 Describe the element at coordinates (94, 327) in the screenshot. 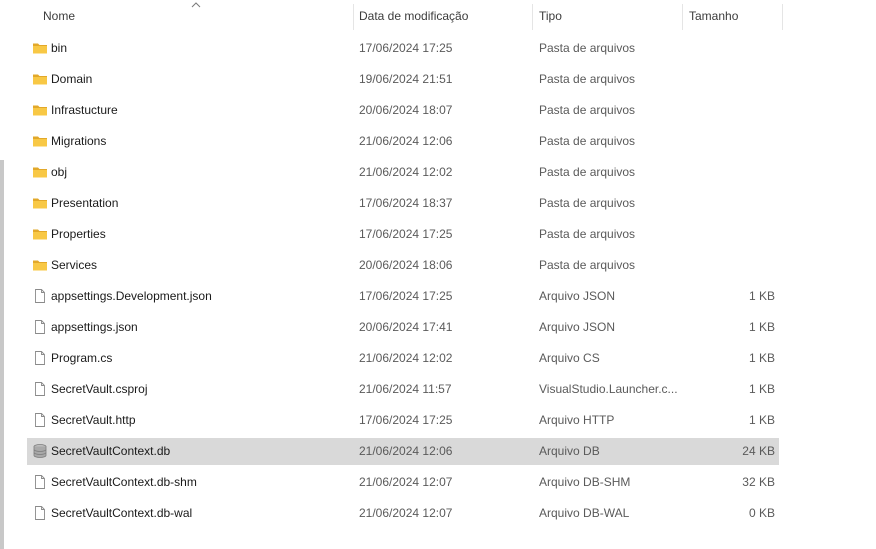

I see `file-name: appsettings.json` at that location.